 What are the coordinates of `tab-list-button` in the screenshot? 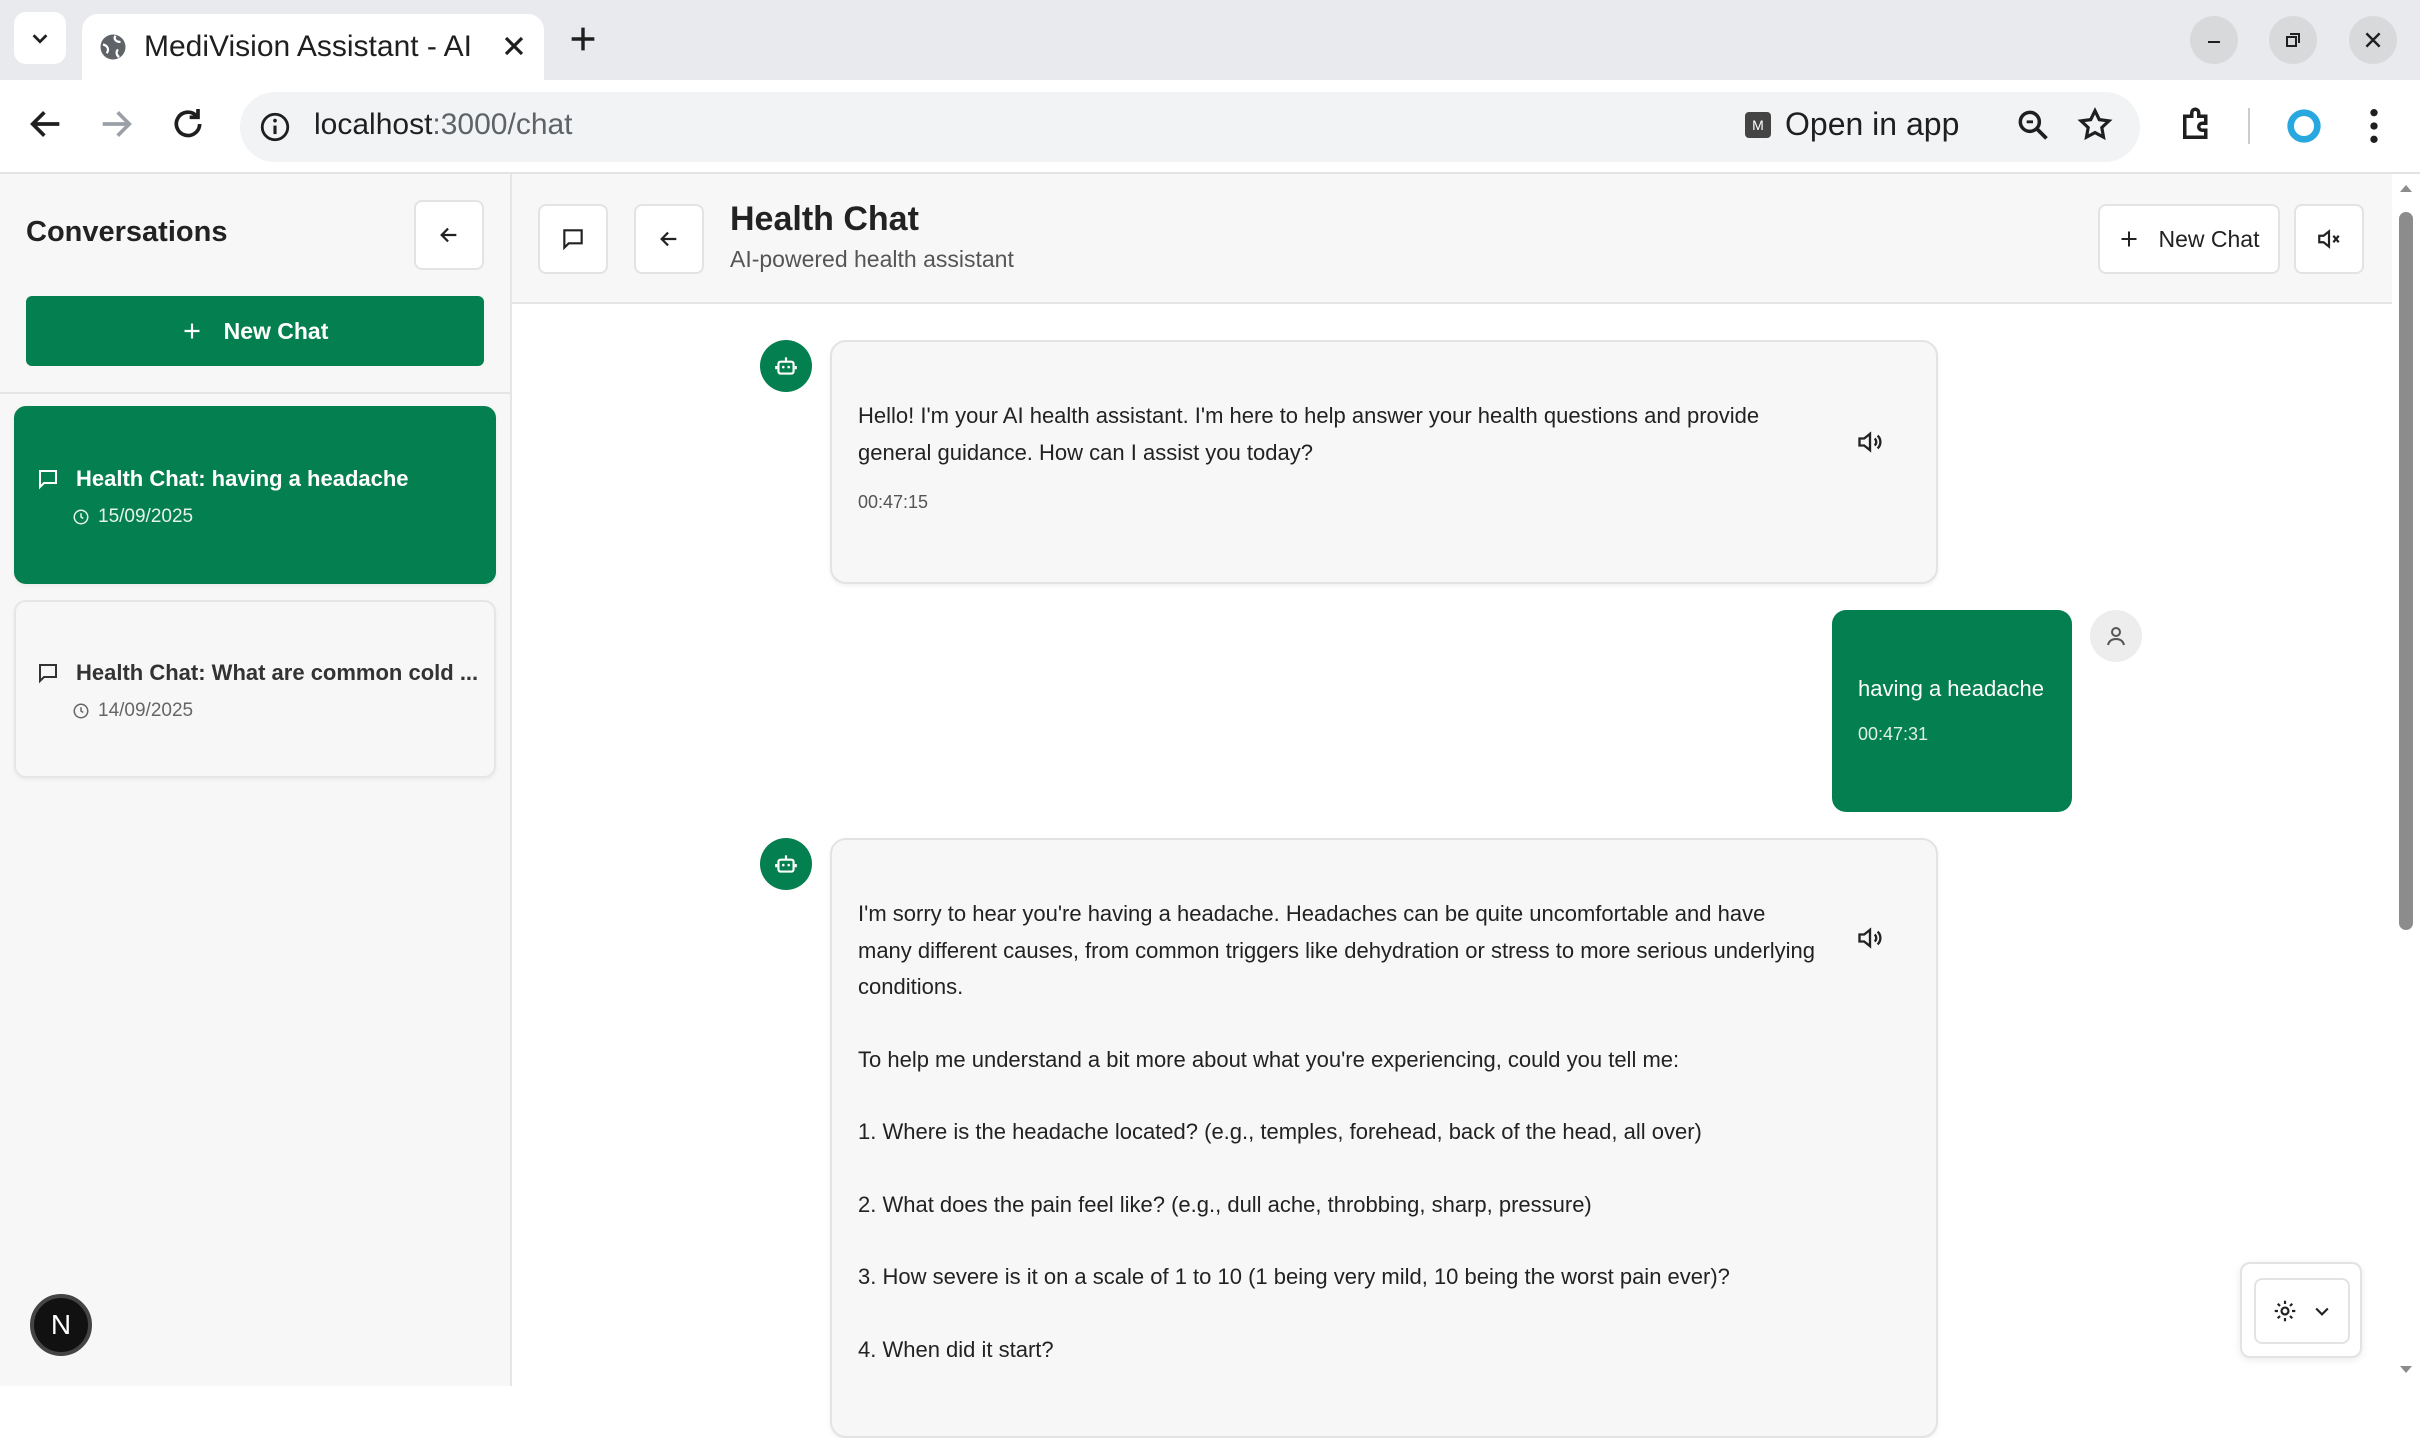 It's located at (40, 38).